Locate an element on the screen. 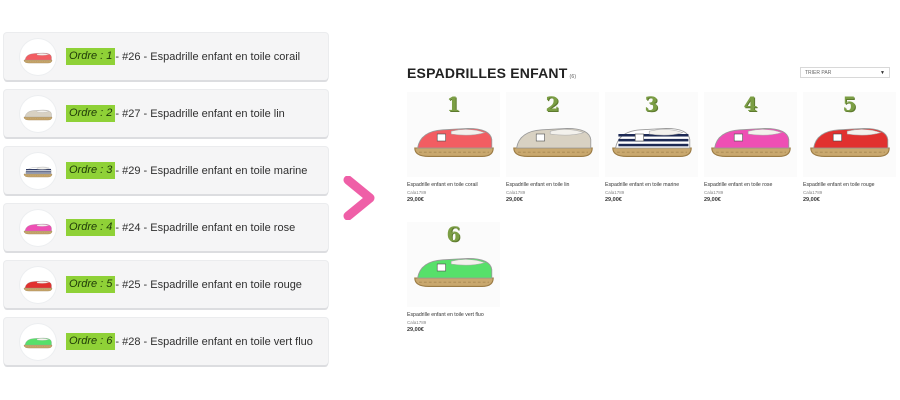 The image size is (900, 400). rank-number: 2 is located at coordinates (552, 104).